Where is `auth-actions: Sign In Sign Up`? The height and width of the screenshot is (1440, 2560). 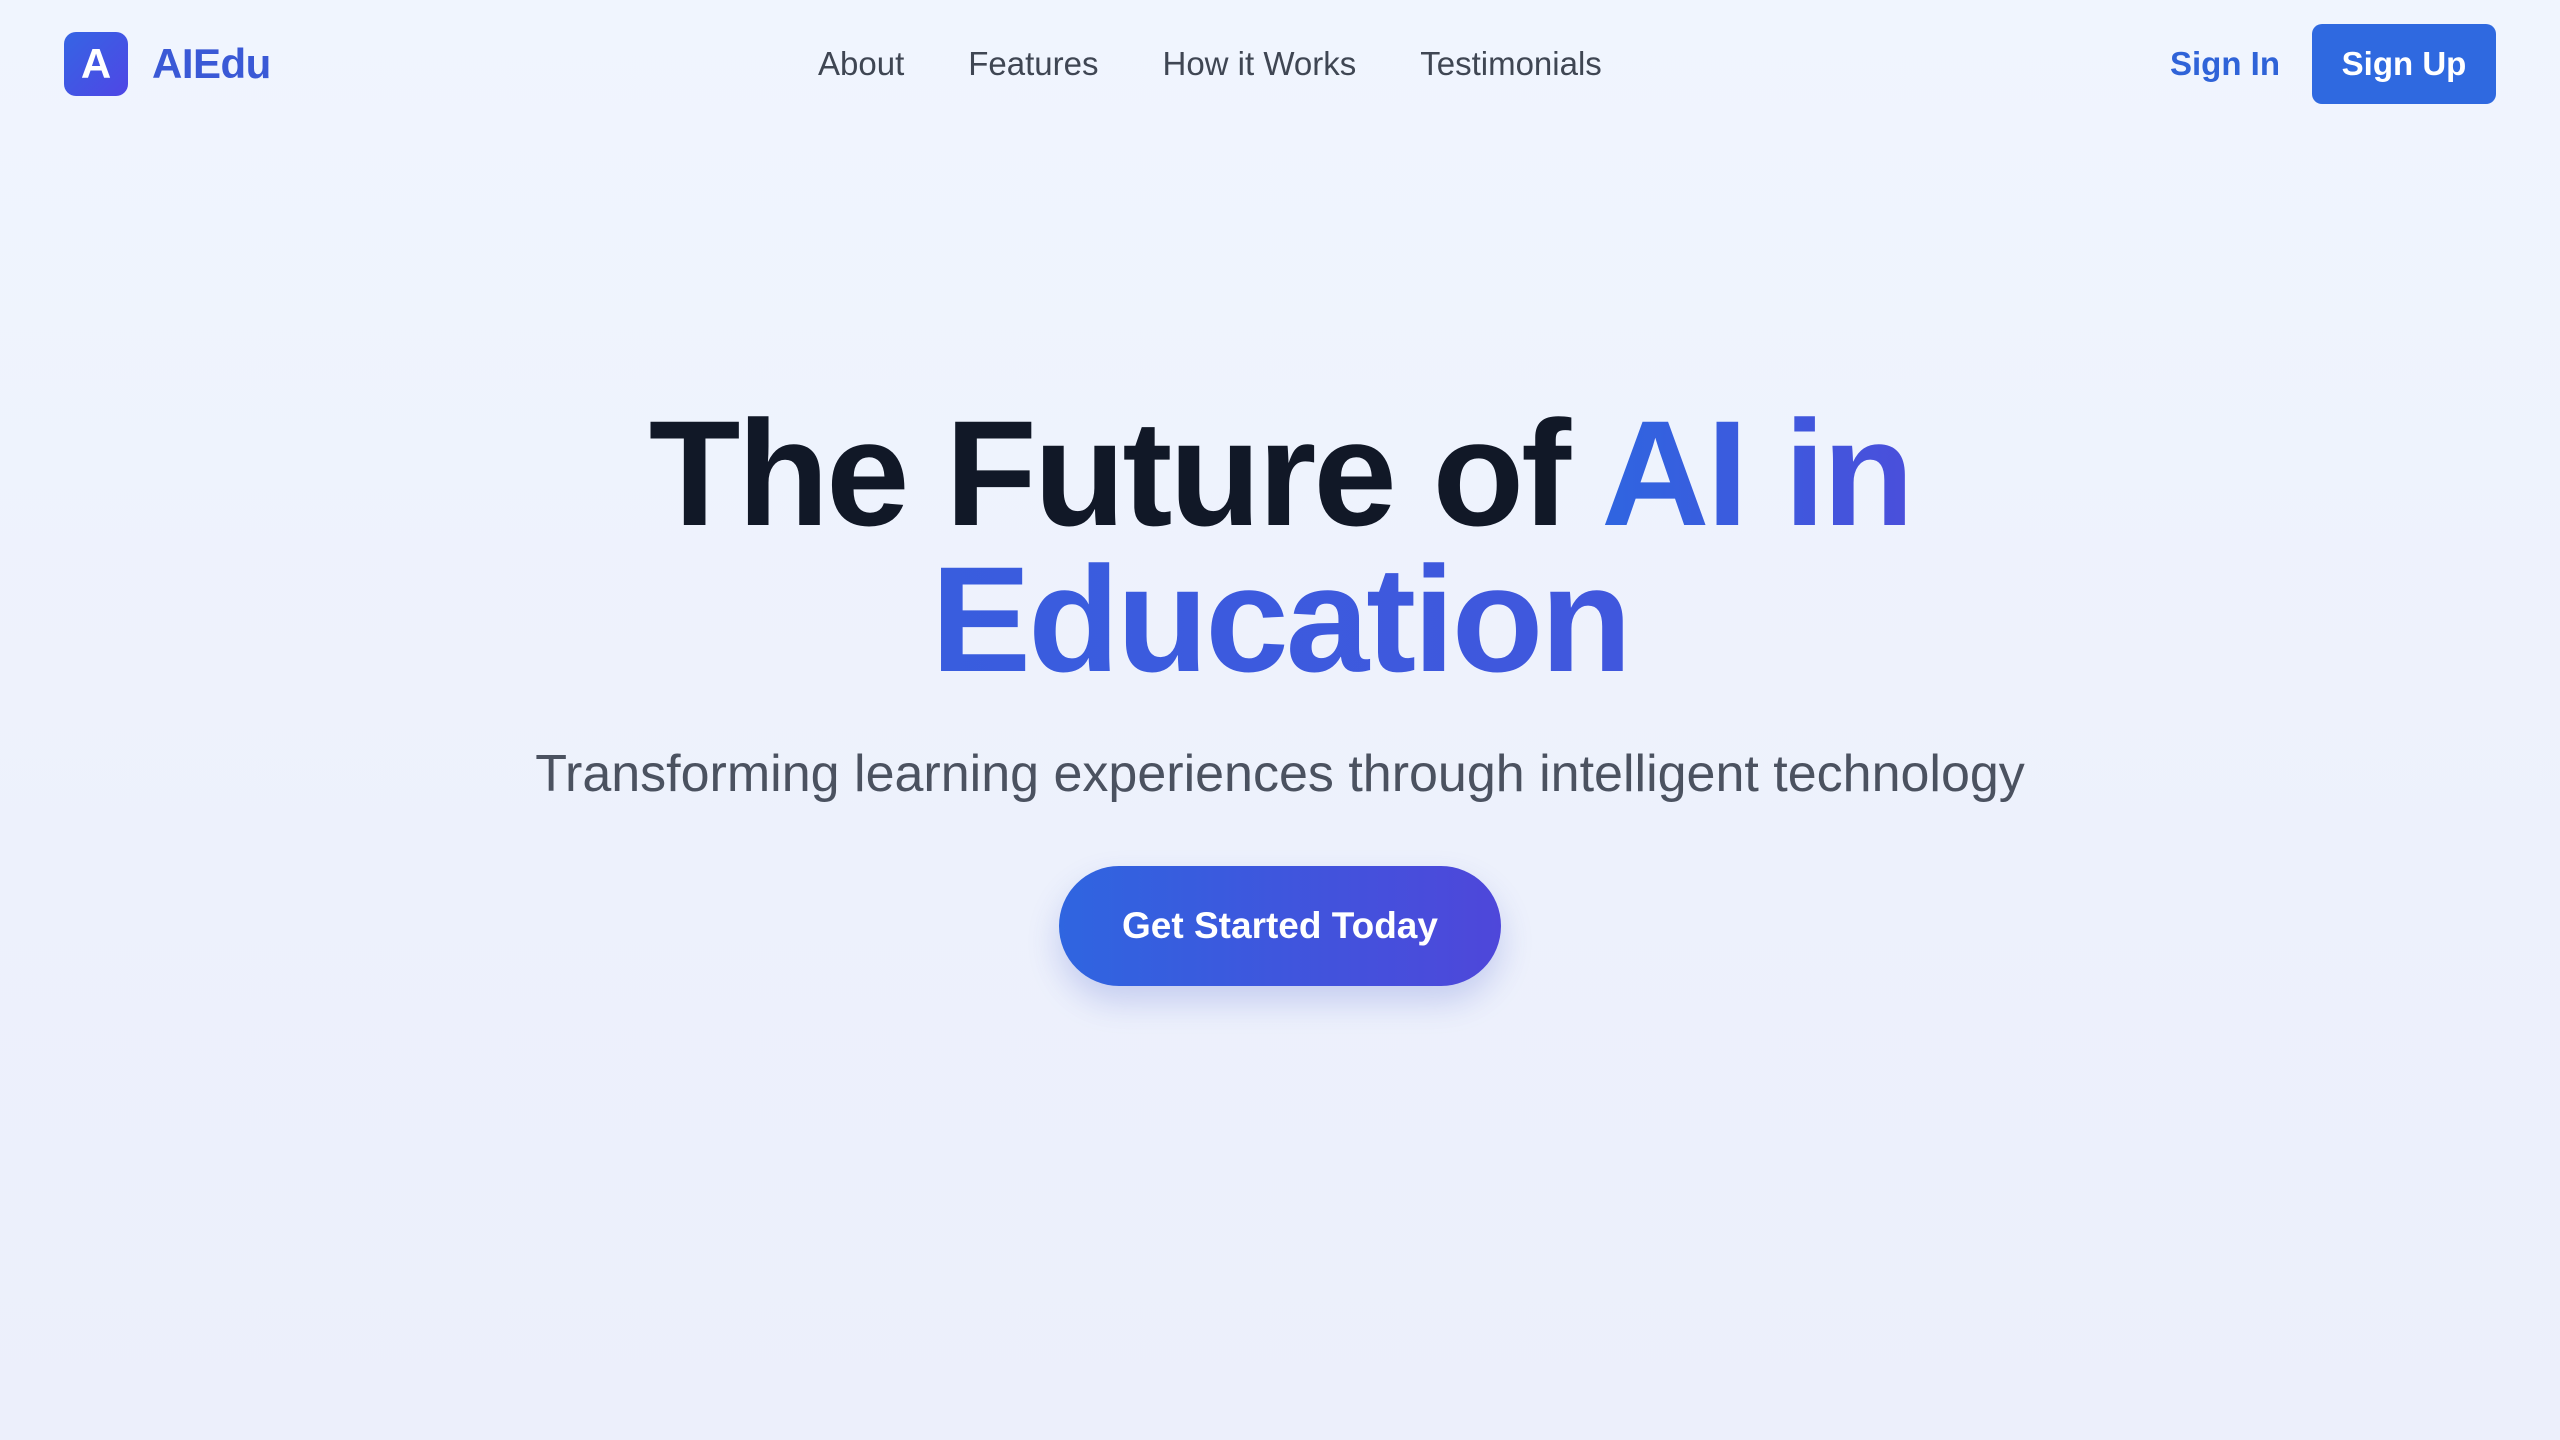 auth-actions: Sign In Sign Up is located at coordinates (2333, 64).